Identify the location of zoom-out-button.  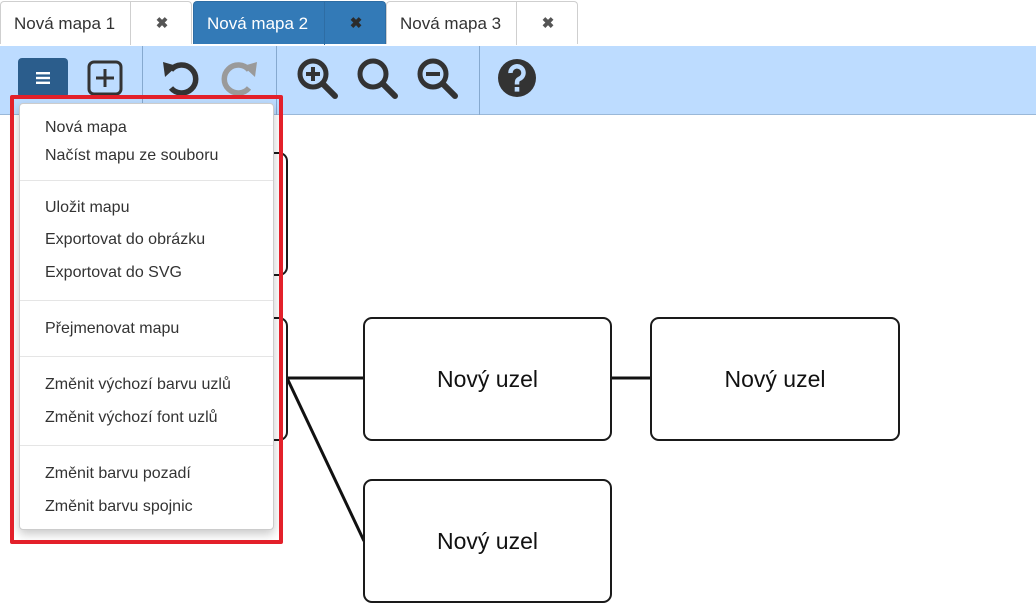
(437, 78).